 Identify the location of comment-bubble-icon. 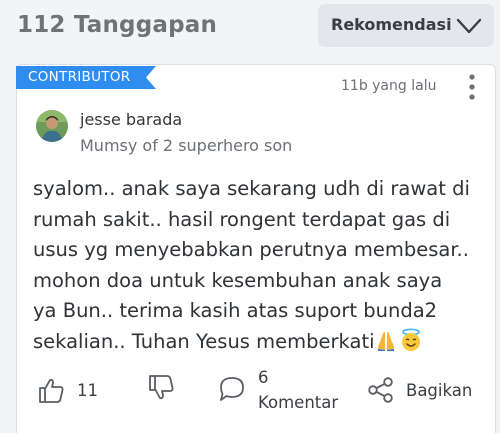
(232, 389).